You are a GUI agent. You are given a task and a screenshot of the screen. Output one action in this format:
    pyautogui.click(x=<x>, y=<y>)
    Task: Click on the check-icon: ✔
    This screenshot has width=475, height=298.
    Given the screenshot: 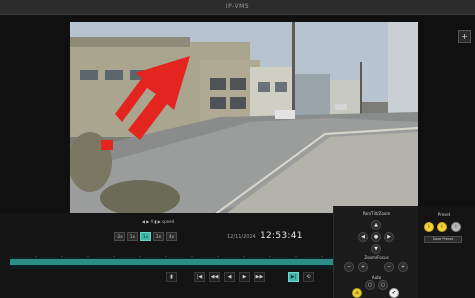 What is the action you would take?
    pyautogui.click(x=394, y=293)
    